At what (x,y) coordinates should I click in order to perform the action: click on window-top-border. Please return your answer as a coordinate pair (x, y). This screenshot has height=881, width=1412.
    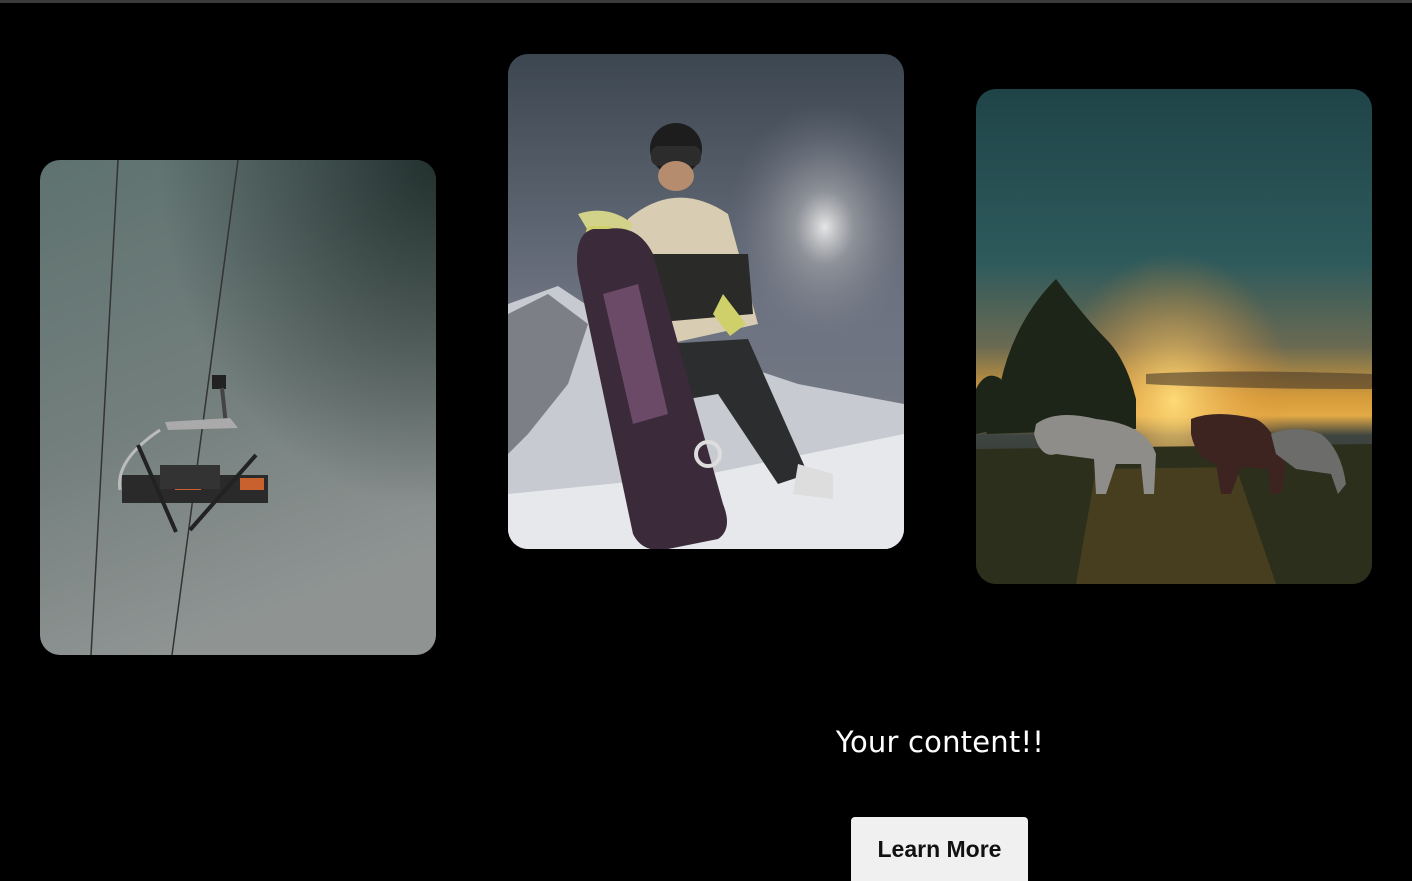
    Looking at the image, I should click on (706, 1).